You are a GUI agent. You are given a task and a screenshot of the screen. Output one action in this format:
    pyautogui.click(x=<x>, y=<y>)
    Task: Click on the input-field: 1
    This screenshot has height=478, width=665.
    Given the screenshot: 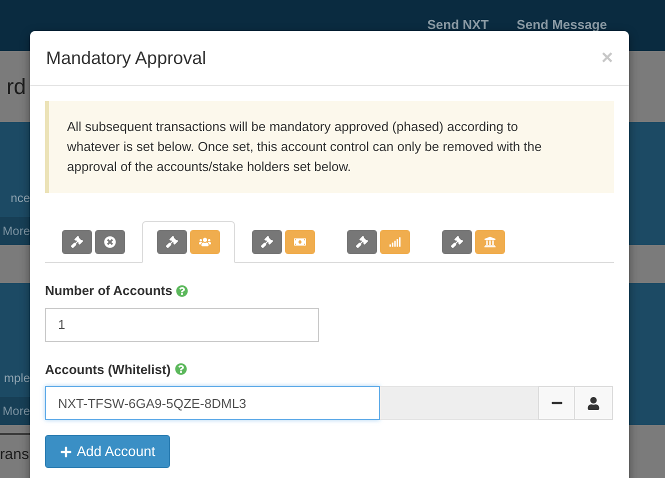 What is the action you would take?
    pyautogui.click(x=182, y=325)
    